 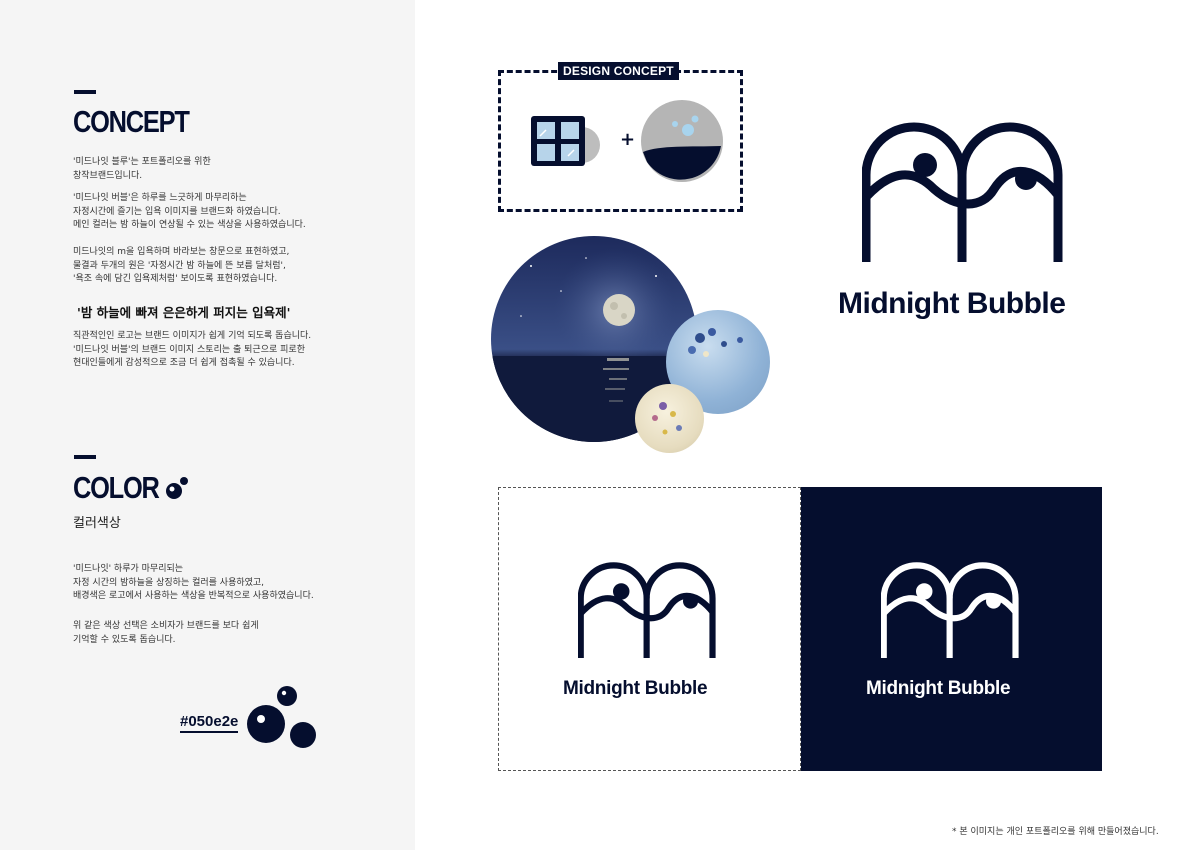 What do you see at coordinates (209, 723) in the screenshot?
I see `hex-label: #050e2e` at bounding box center [209, 723].